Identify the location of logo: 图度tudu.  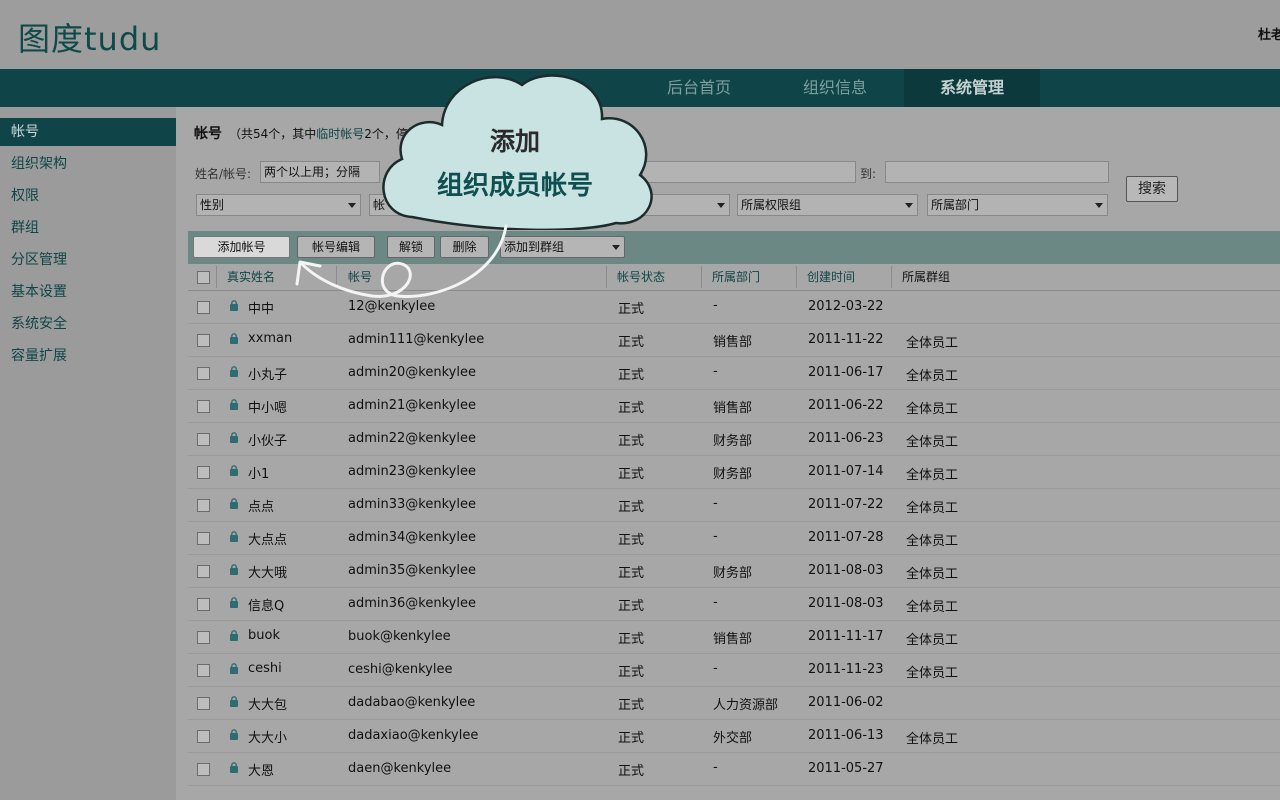
(89, 37).